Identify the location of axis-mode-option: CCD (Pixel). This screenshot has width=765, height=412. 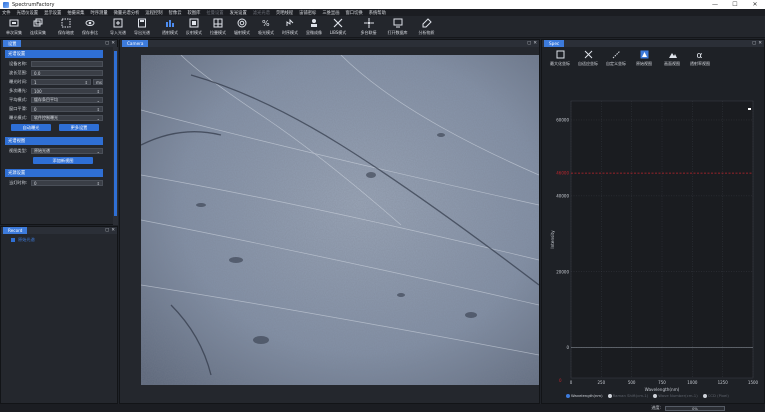
(715, 395).